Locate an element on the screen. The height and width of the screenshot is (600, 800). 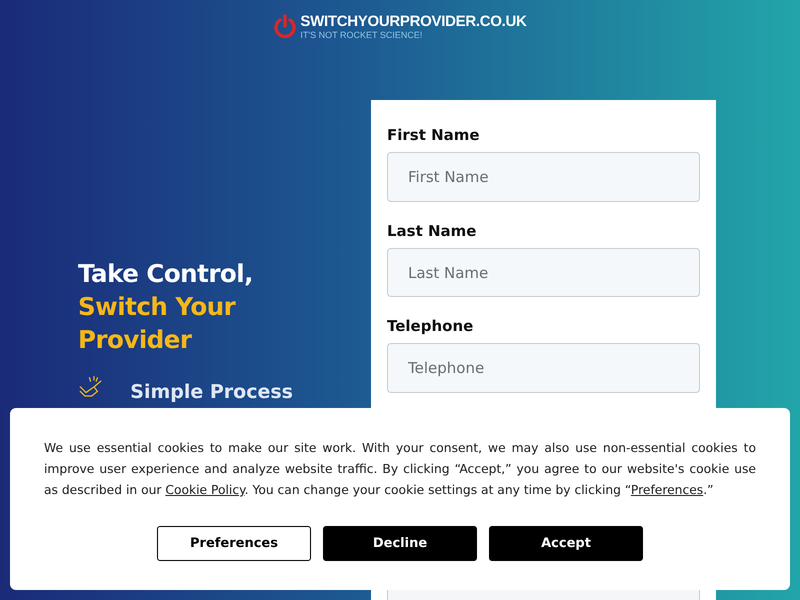
text-field: First Name is located at coordinates (543, 177).